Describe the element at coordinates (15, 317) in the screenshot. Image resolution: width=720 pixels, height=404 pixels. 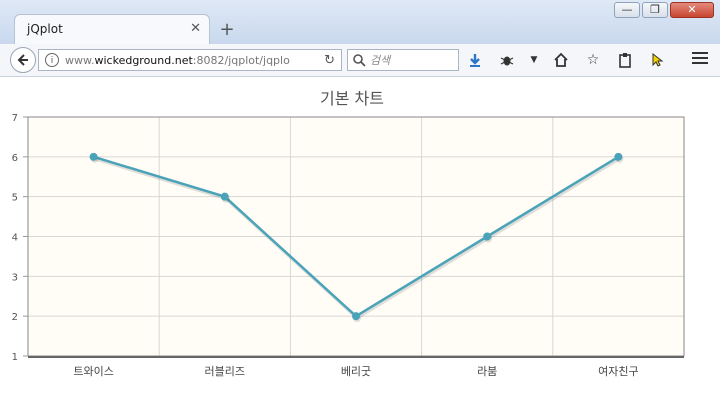
I see `y-tick-label: 2` at that location.